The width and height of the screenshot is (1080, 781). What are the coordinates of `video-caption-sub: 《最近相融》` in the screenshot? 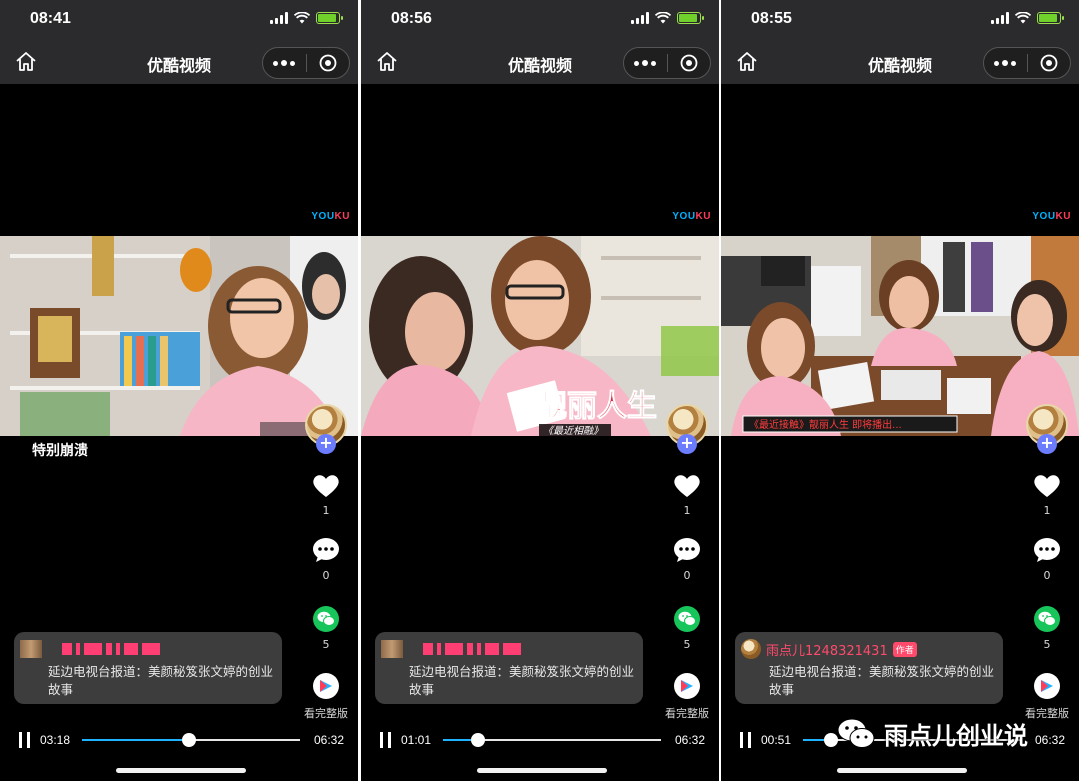 It's located at (573, 430).